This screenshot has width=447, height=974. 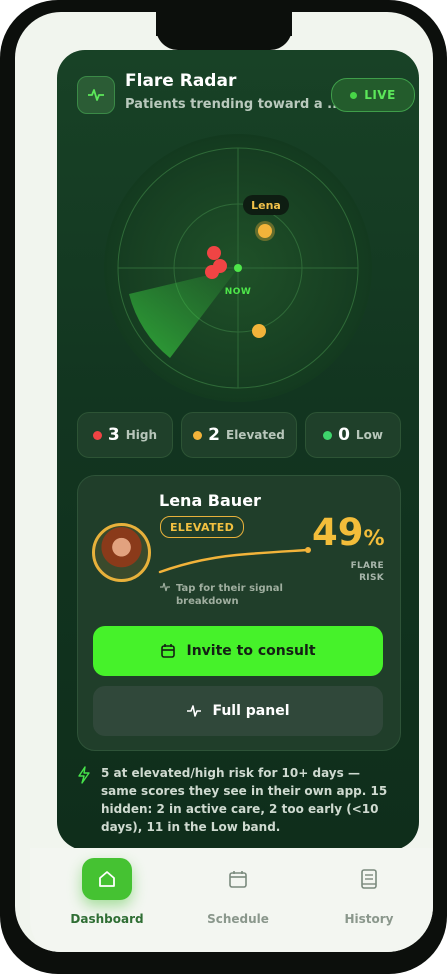 I want to click on radar-center-dot, so click(x=238, y=268).